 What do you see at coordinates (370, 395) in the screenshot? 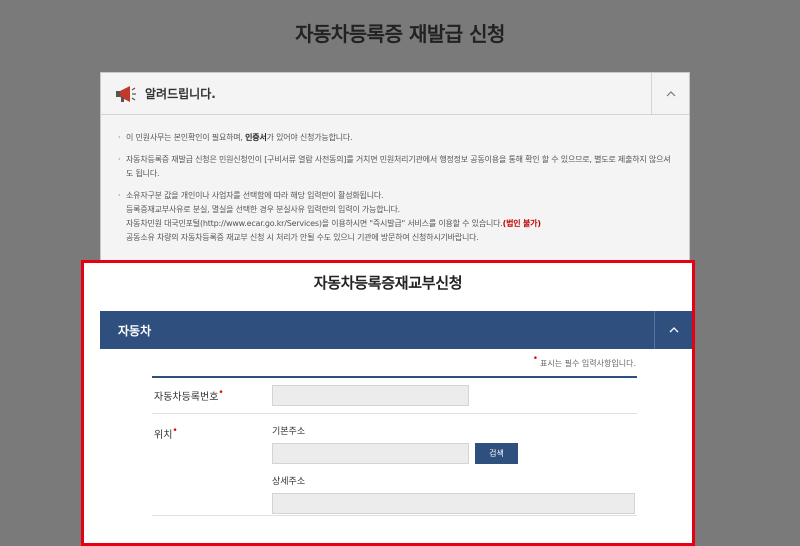
I see `reg-no-input` at bounding box center [370, 395].